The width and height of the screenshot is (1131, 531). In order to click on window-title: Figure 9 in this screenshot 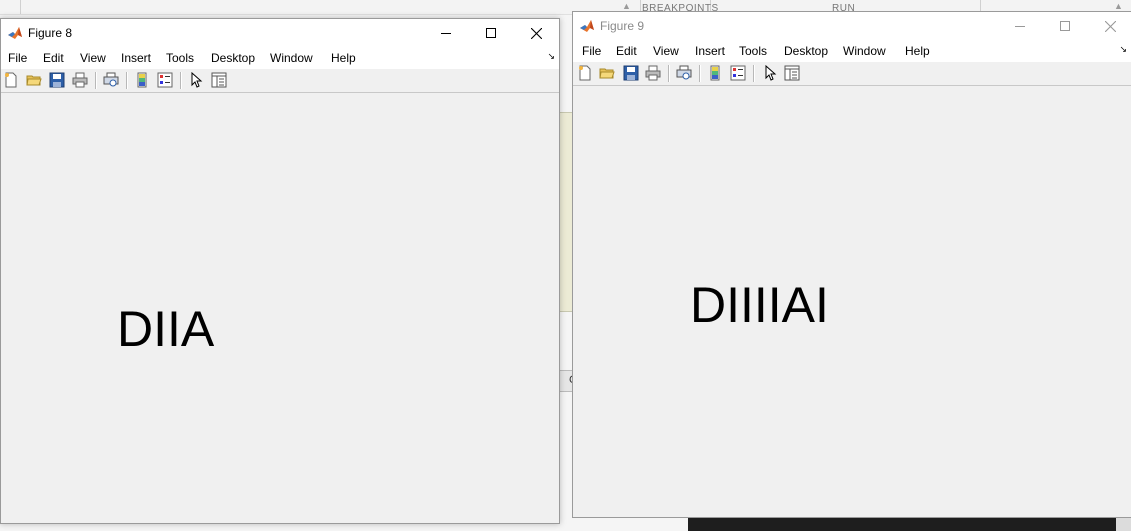, I will do `click(622, 26)`.